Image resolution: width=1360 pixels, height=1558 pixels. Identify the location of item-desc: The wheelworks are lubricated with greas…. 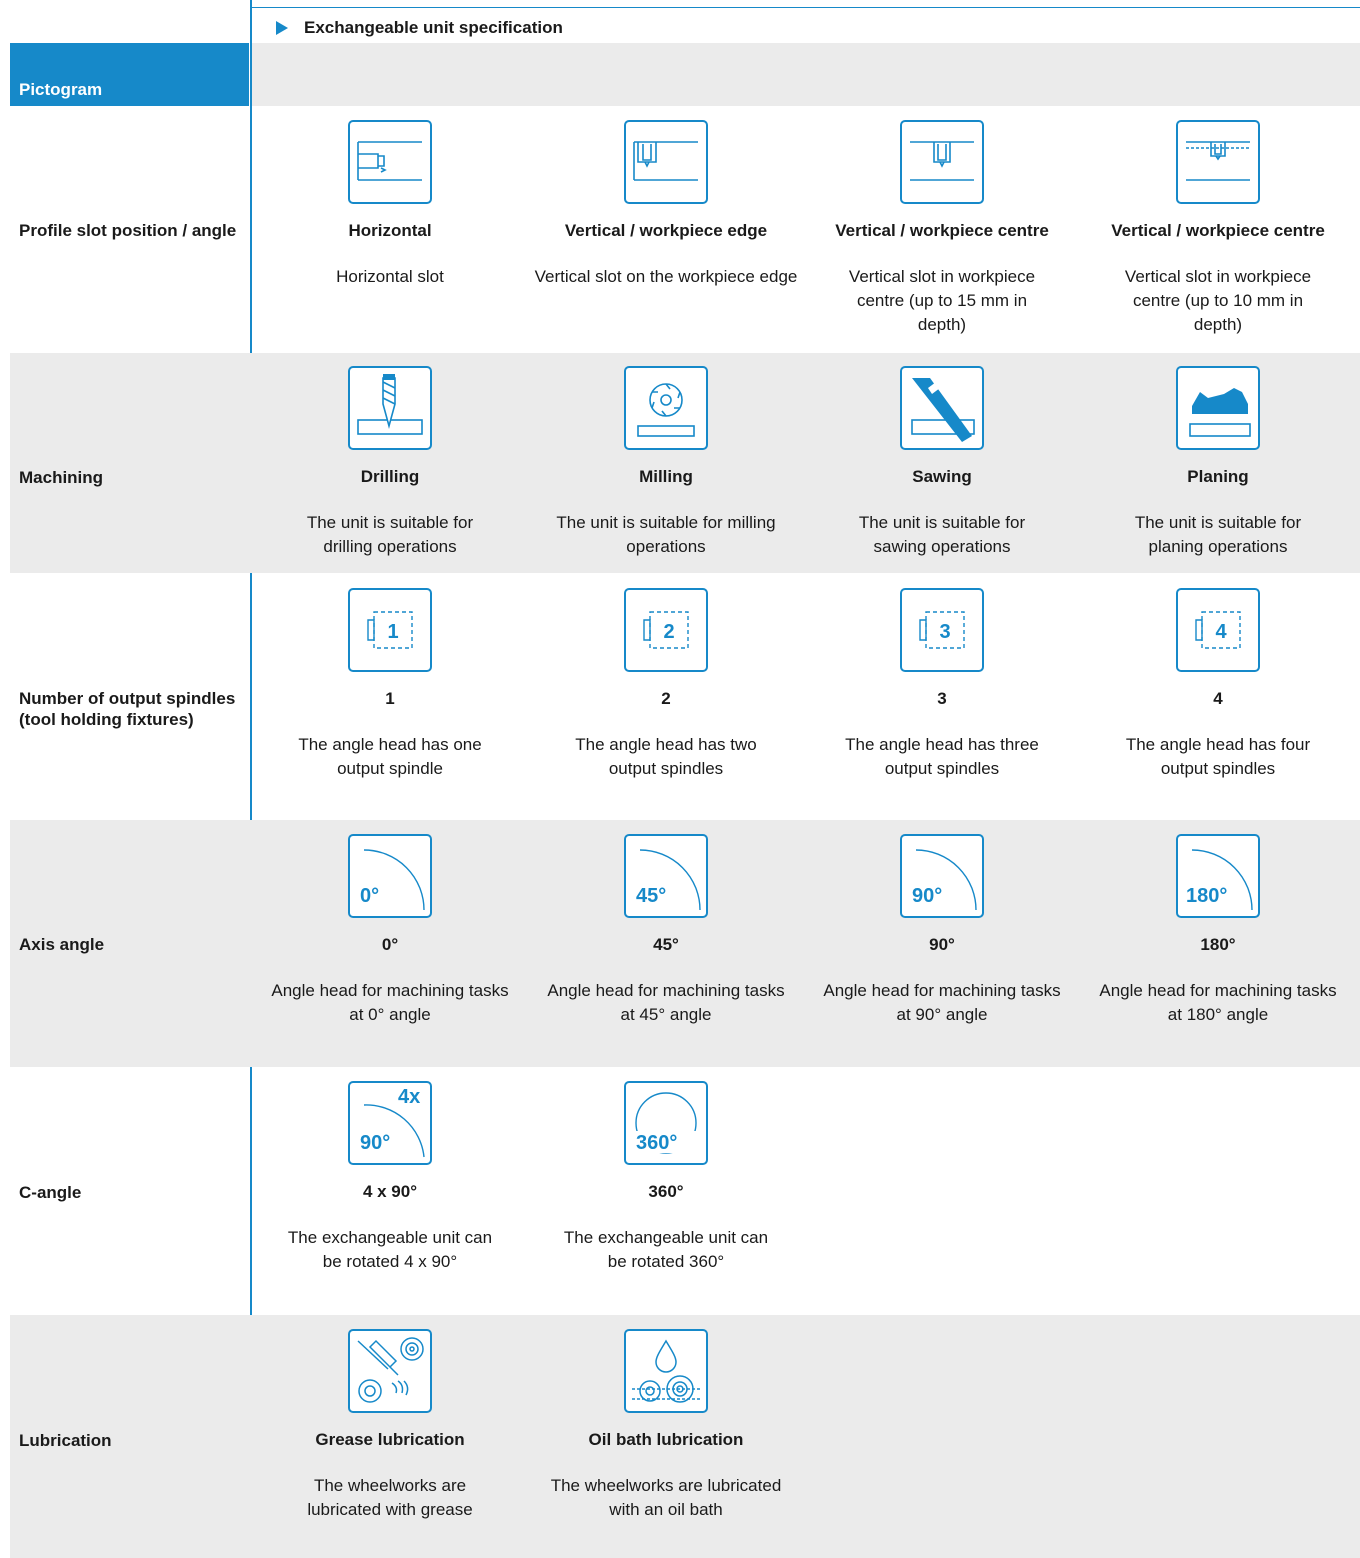
(390, 1497).